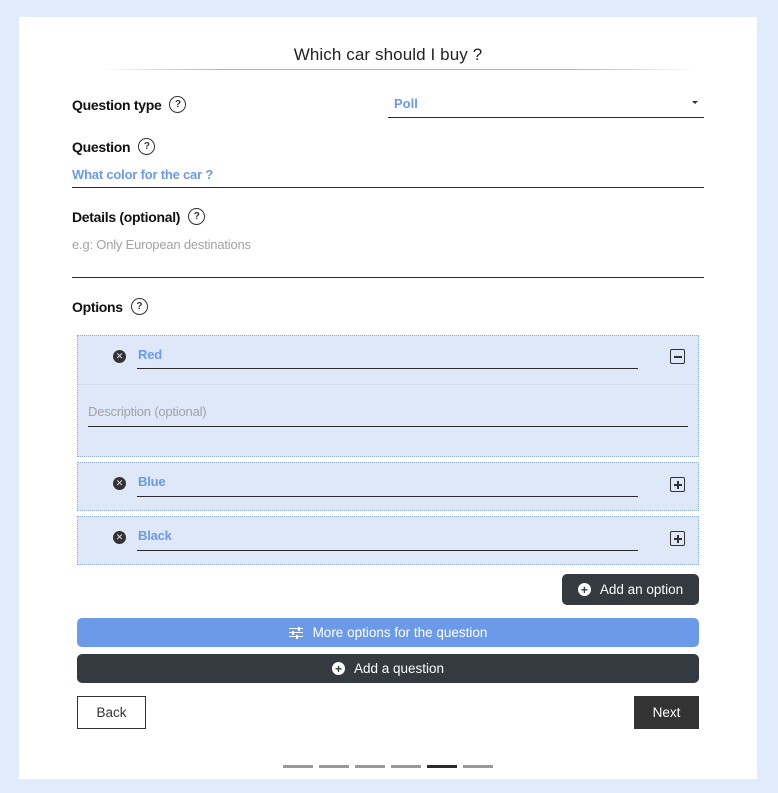 This screenshot has height=793, width=778. Describe the element at coordinates (388, 766) in the screenshot. I see `step-indicator` at that location.